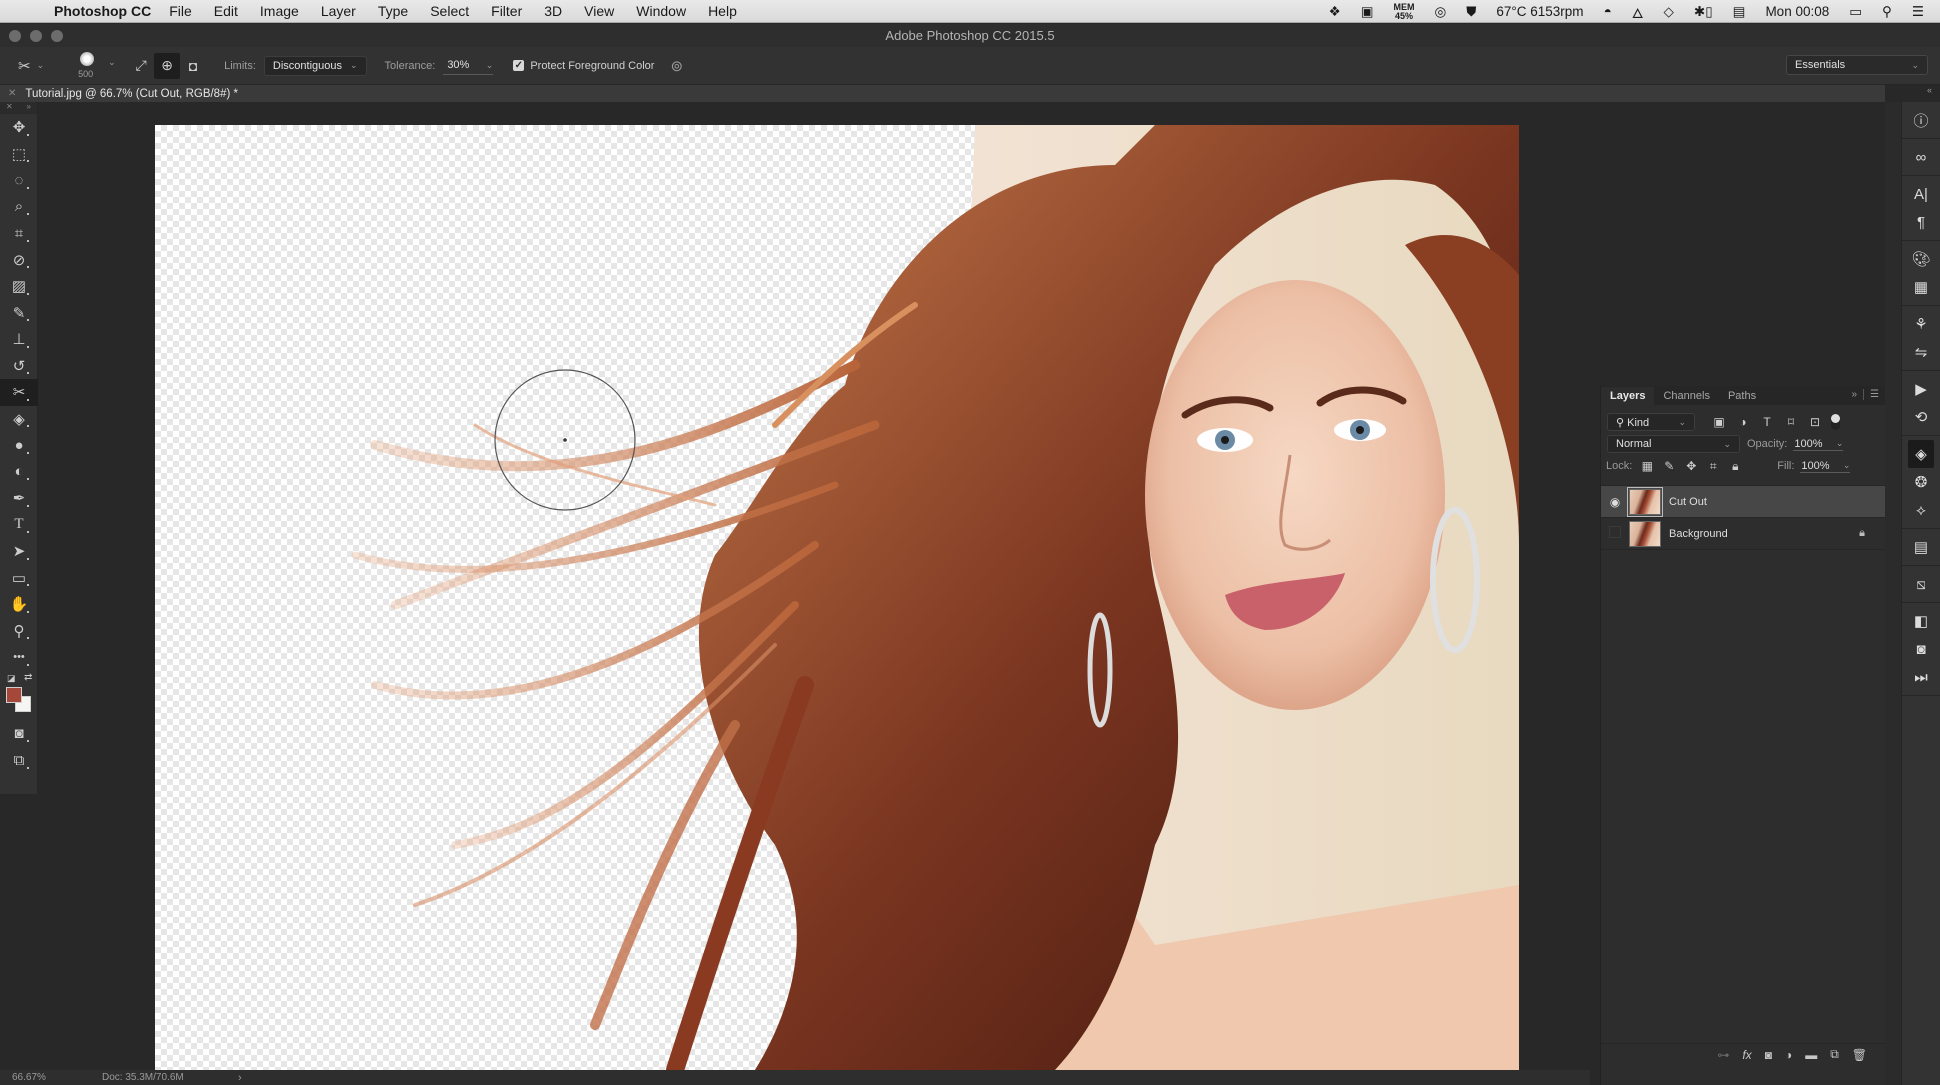 Image resolution: width=1940 pixels, height=1085 pixels. Describe the element at coordinates (449, 11) in the screenshot. I see `menu-select: Select` at that location.